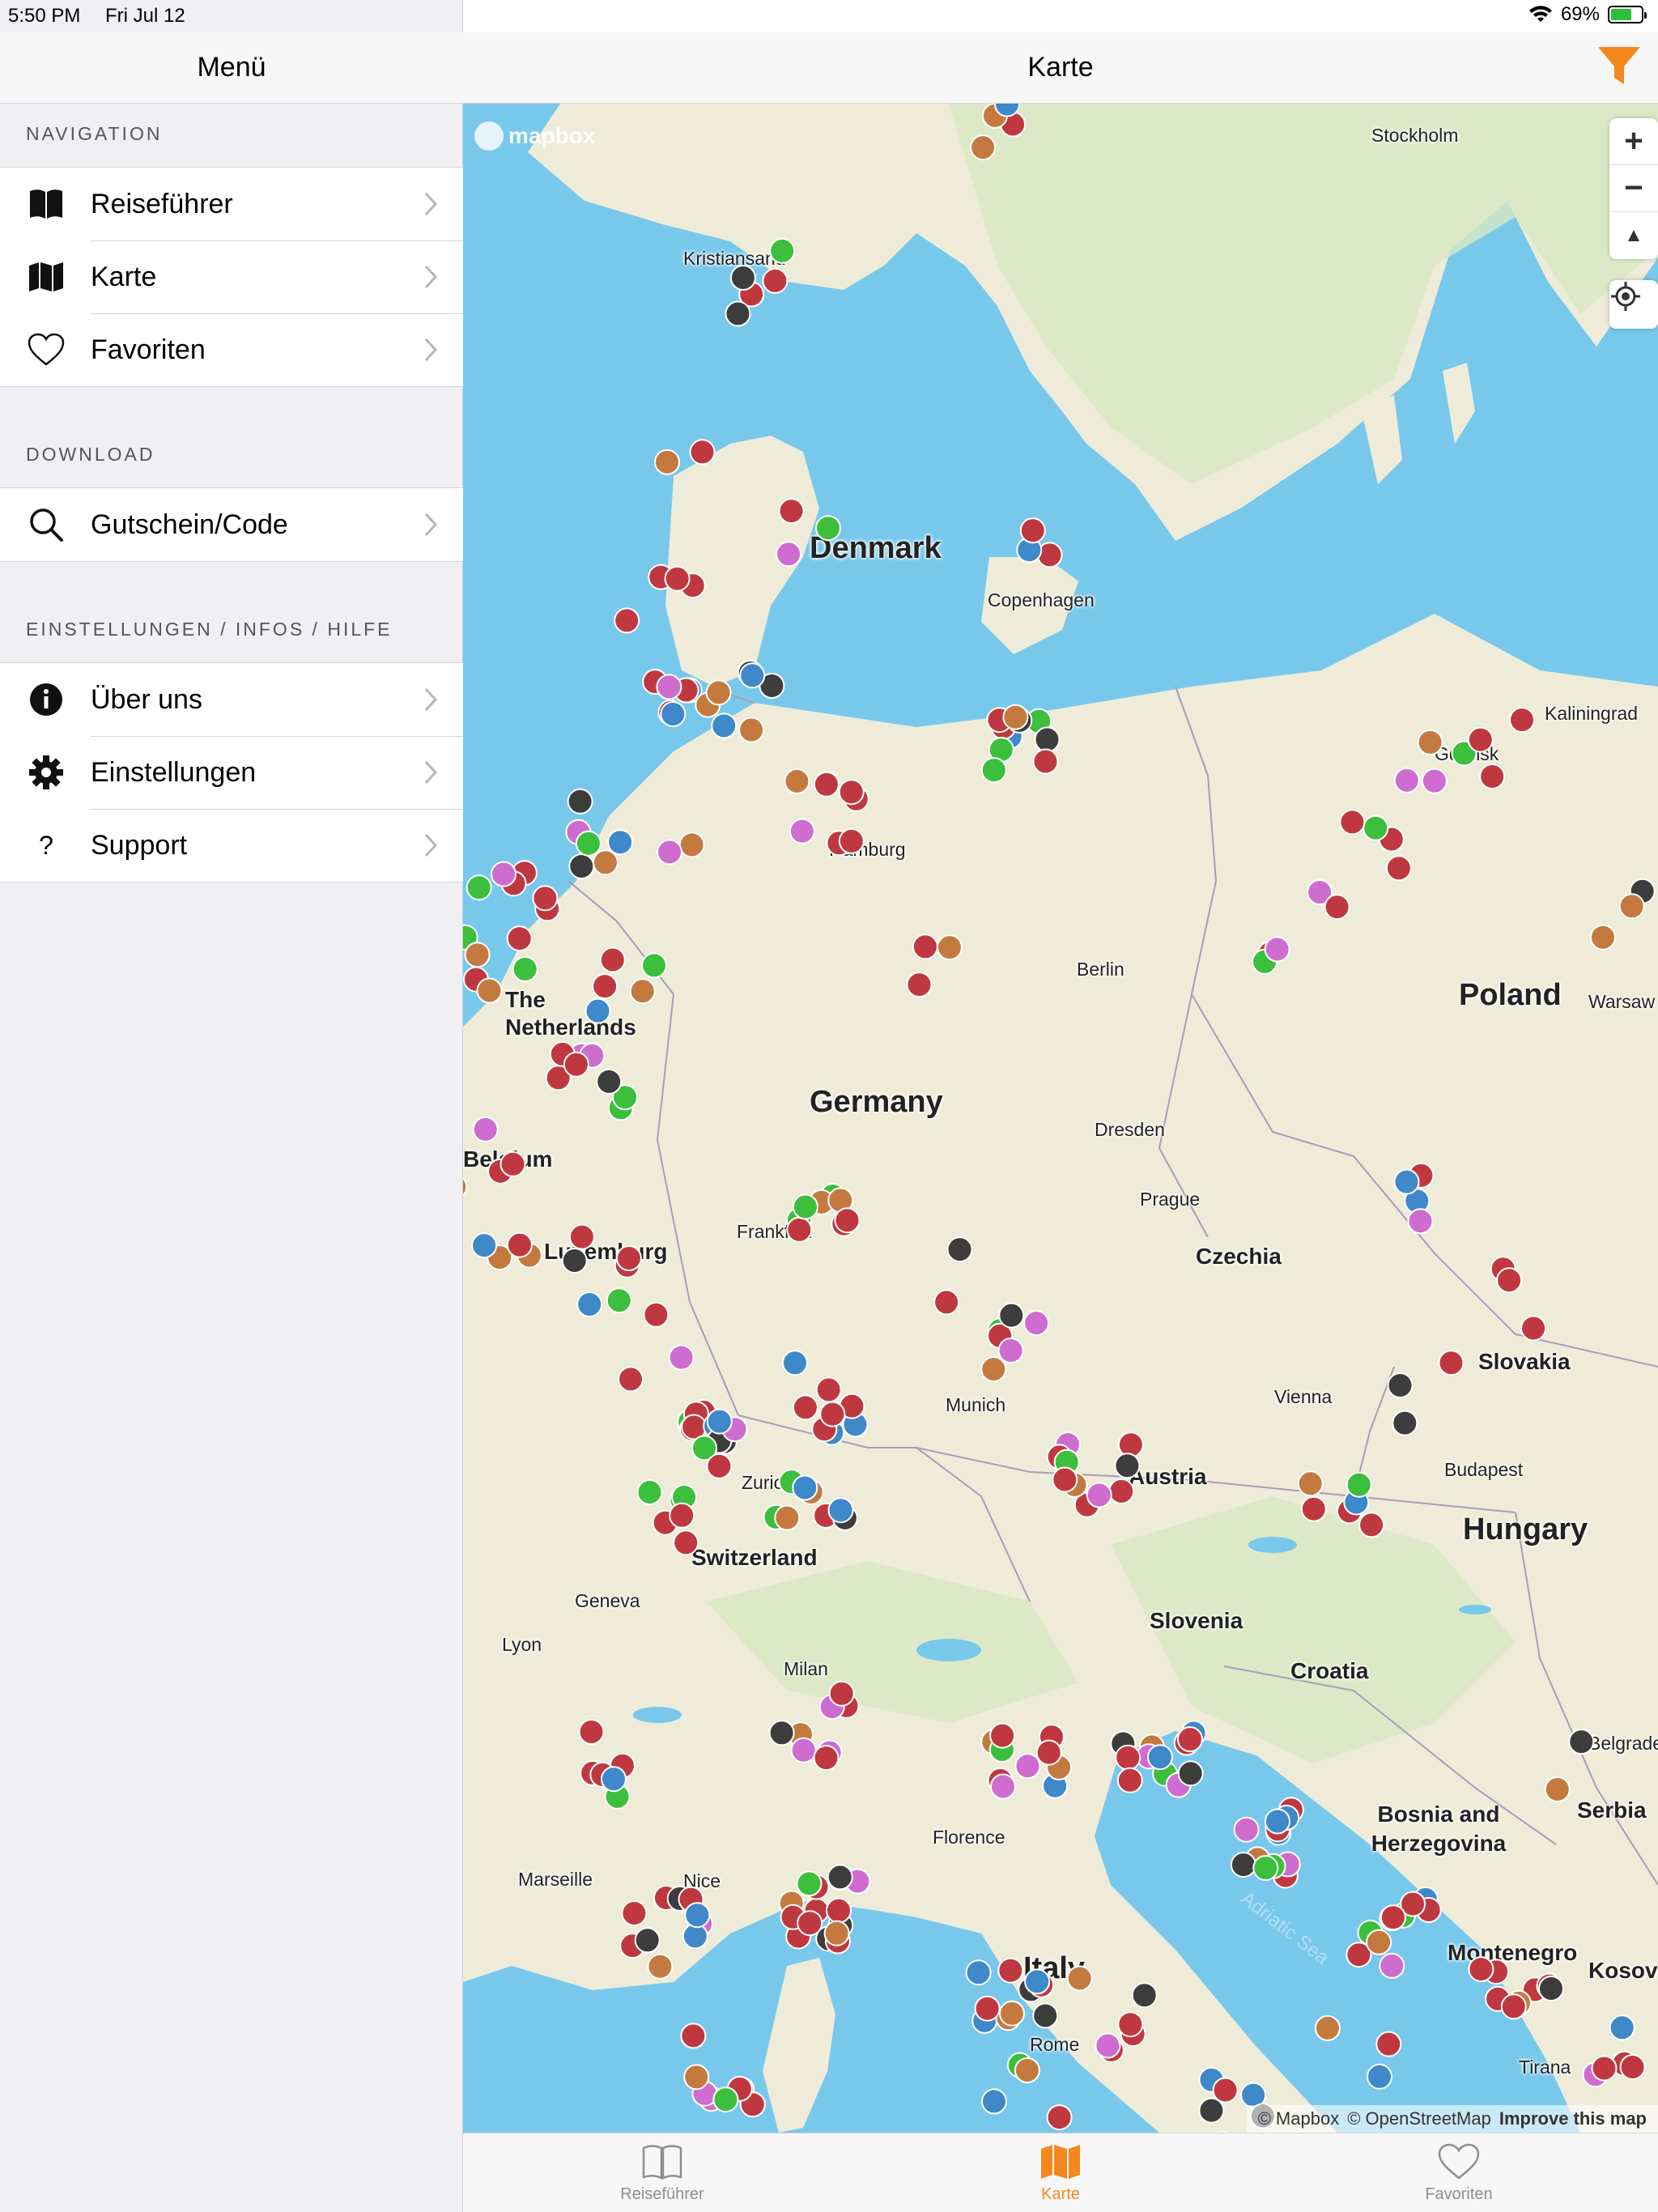 The width and height of the screenshot is (1658, 2212). What do you see at coordinates (1299, 2118) in the screenshot?
I see `attribution-mapbox-link: © Mapbox` at bounding box center [1299, 2118].